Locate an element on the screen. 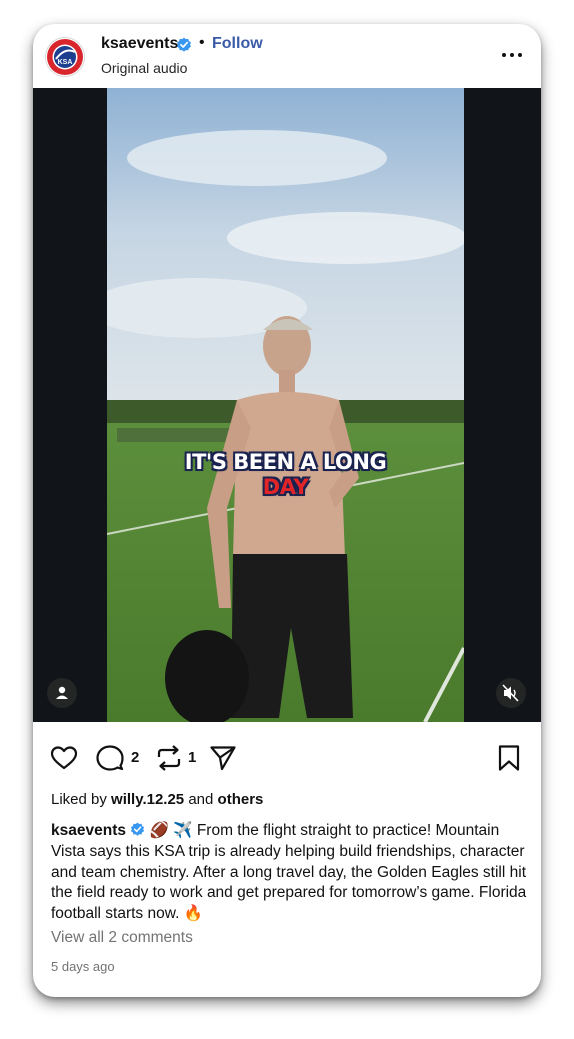 This screenshot has height=1039, width=574. liked-prefix: Liked by is located at coordinates (79, 799).